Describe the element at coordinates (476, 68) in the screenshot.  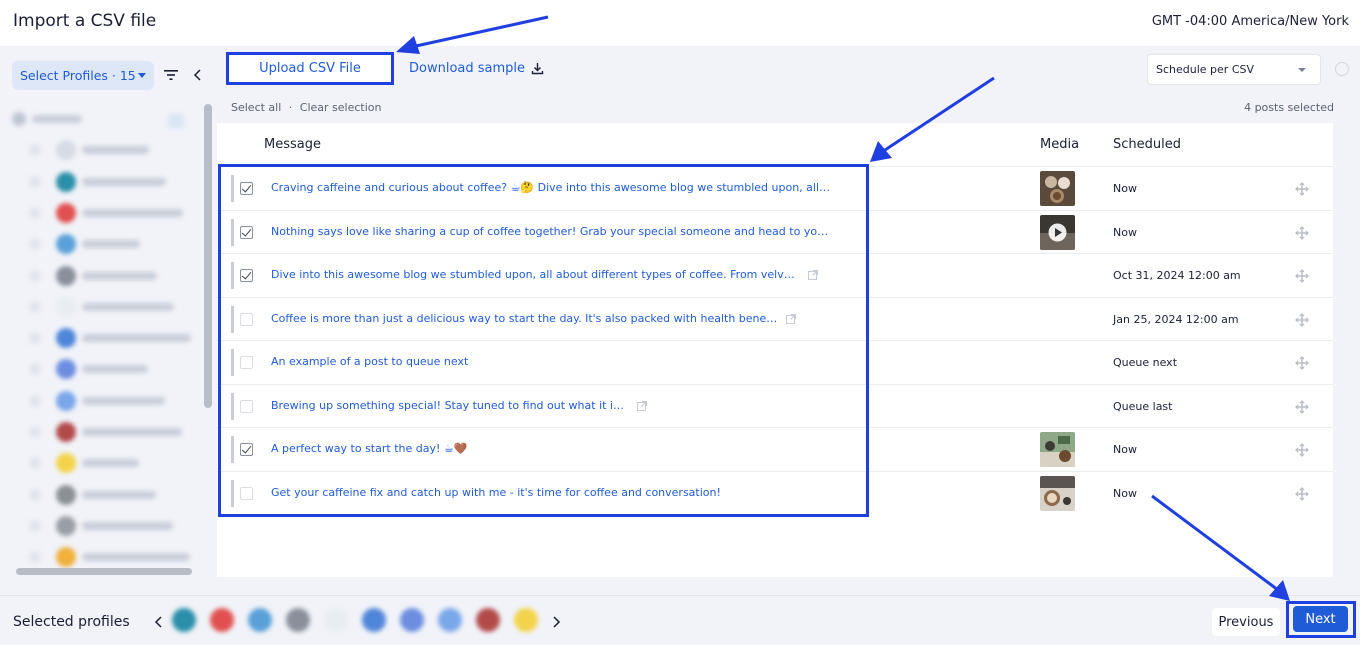
I see `download-sample-link: Download sample` at that location.